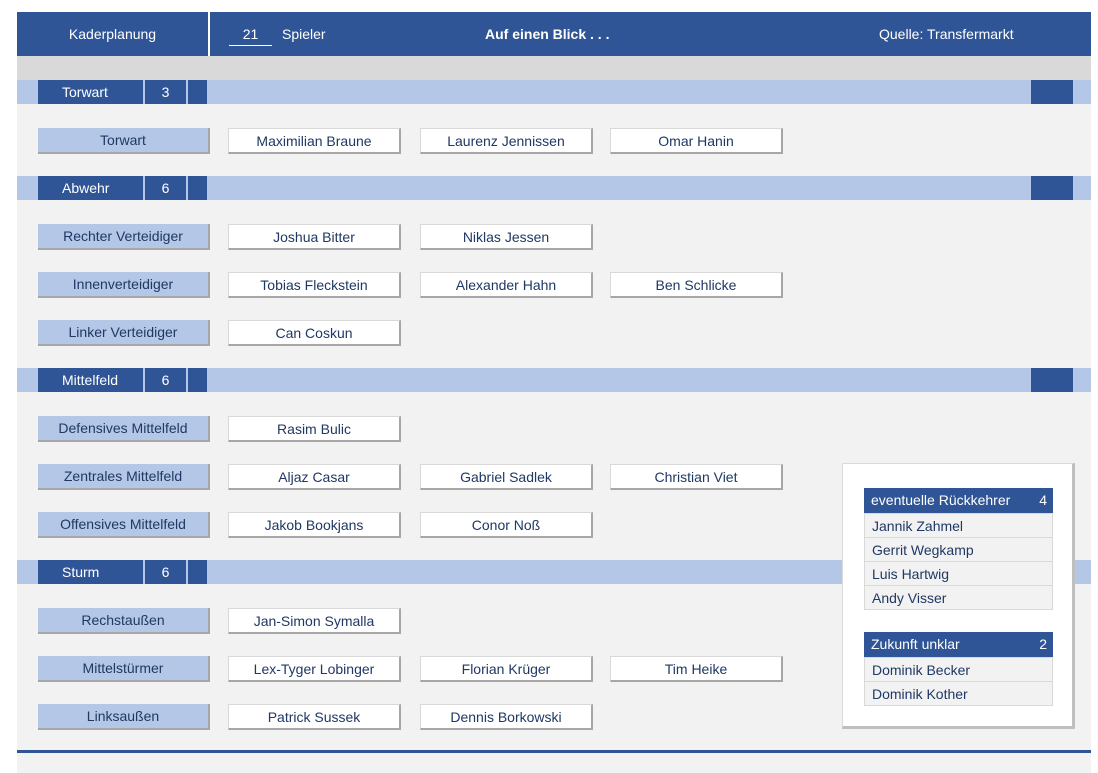  I want to click on player-cell: Joshua Bitter, so click(314, 237).